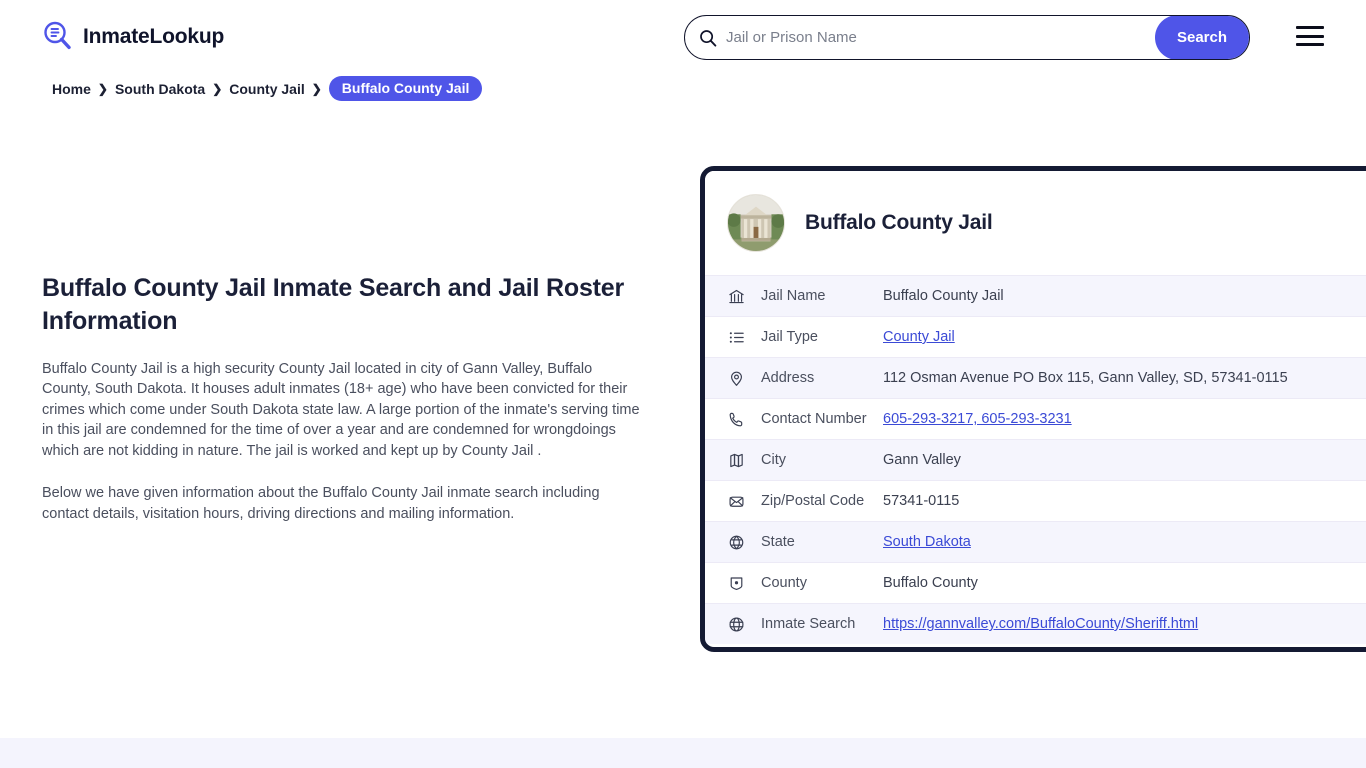 This screenshot has width=1366, height=768. I want to click on row-label: Jail Type, so click(789, 337).